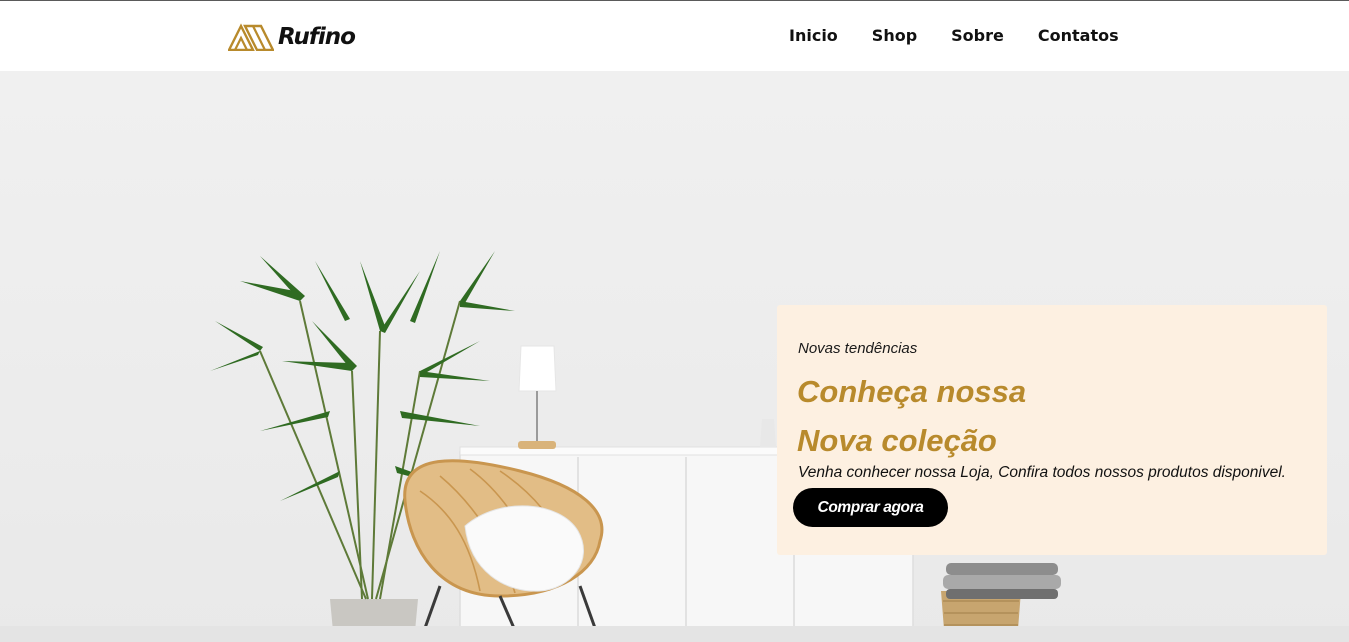 The width and height of the screenshot is (1349, 642). Describe the element at coordinates (674, 36) in the screenshot. I see `site-header: Rufino Inicio Shop Sobre Contatos` at that location.